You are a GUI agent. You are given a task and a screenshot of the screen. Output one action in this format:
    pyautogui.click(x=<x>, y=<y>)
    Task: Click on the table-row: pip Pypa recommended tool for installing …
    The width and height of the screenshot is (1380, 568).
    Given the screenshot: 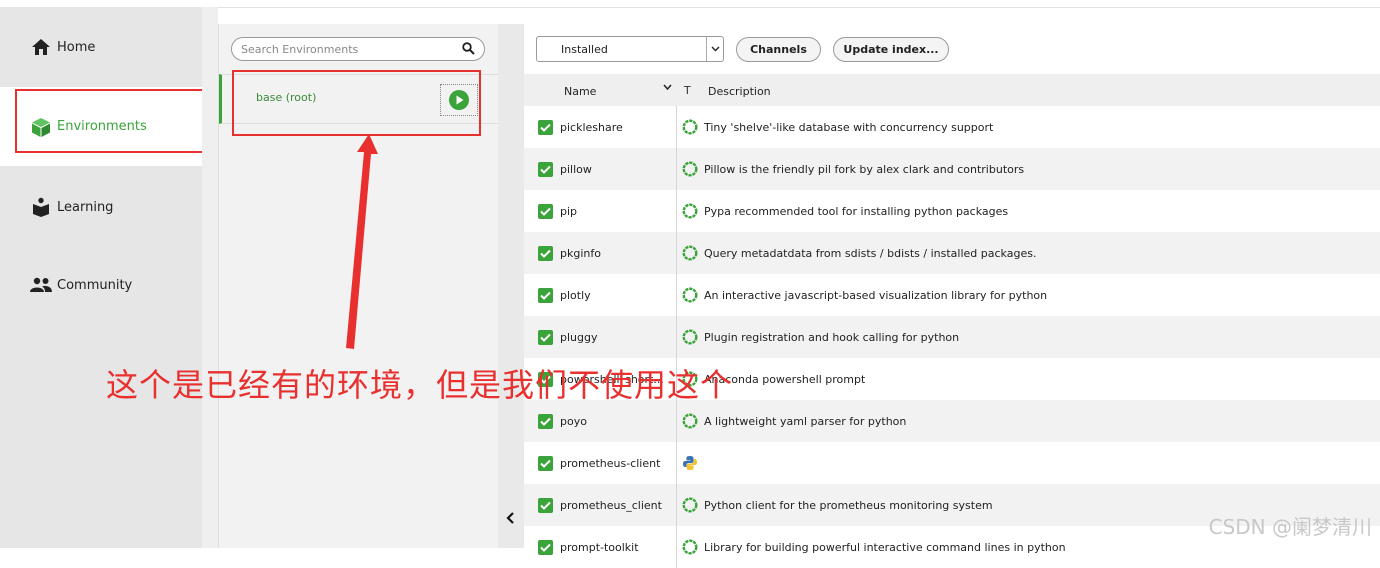 What is the action you would take?
    pyautogui.click(x=952, y=211)
    